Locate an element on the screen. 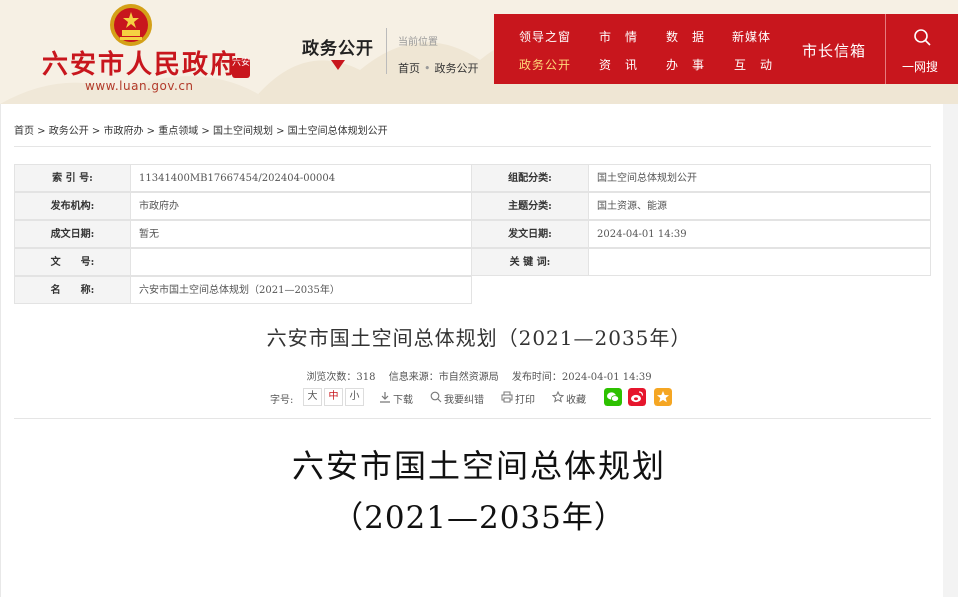  site-name: 六安市人民政府 is located at coordinates (140, 62).